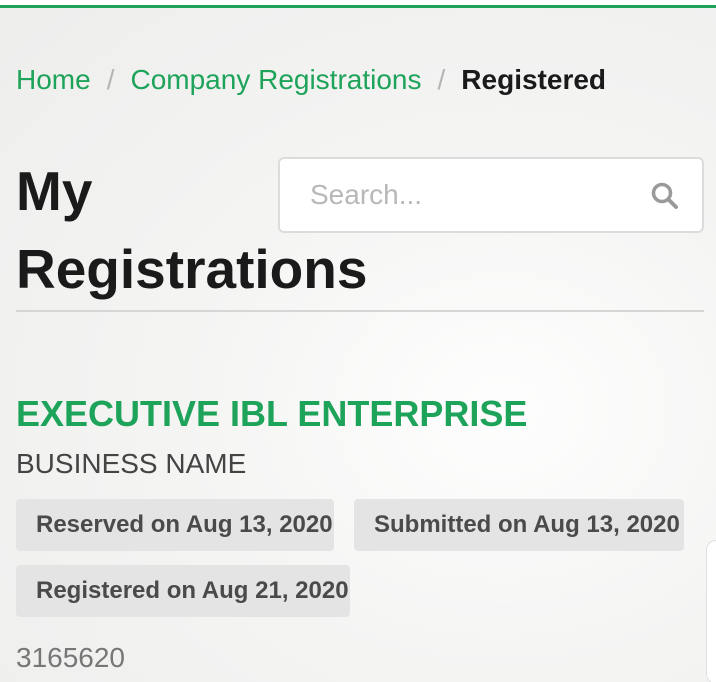 Image resolution: width=716 pixels, height=682 pixels. Describe the element at coordinates (53, 80) in the screenshot. I see `breadcrumb-home-link: Home` at that location.